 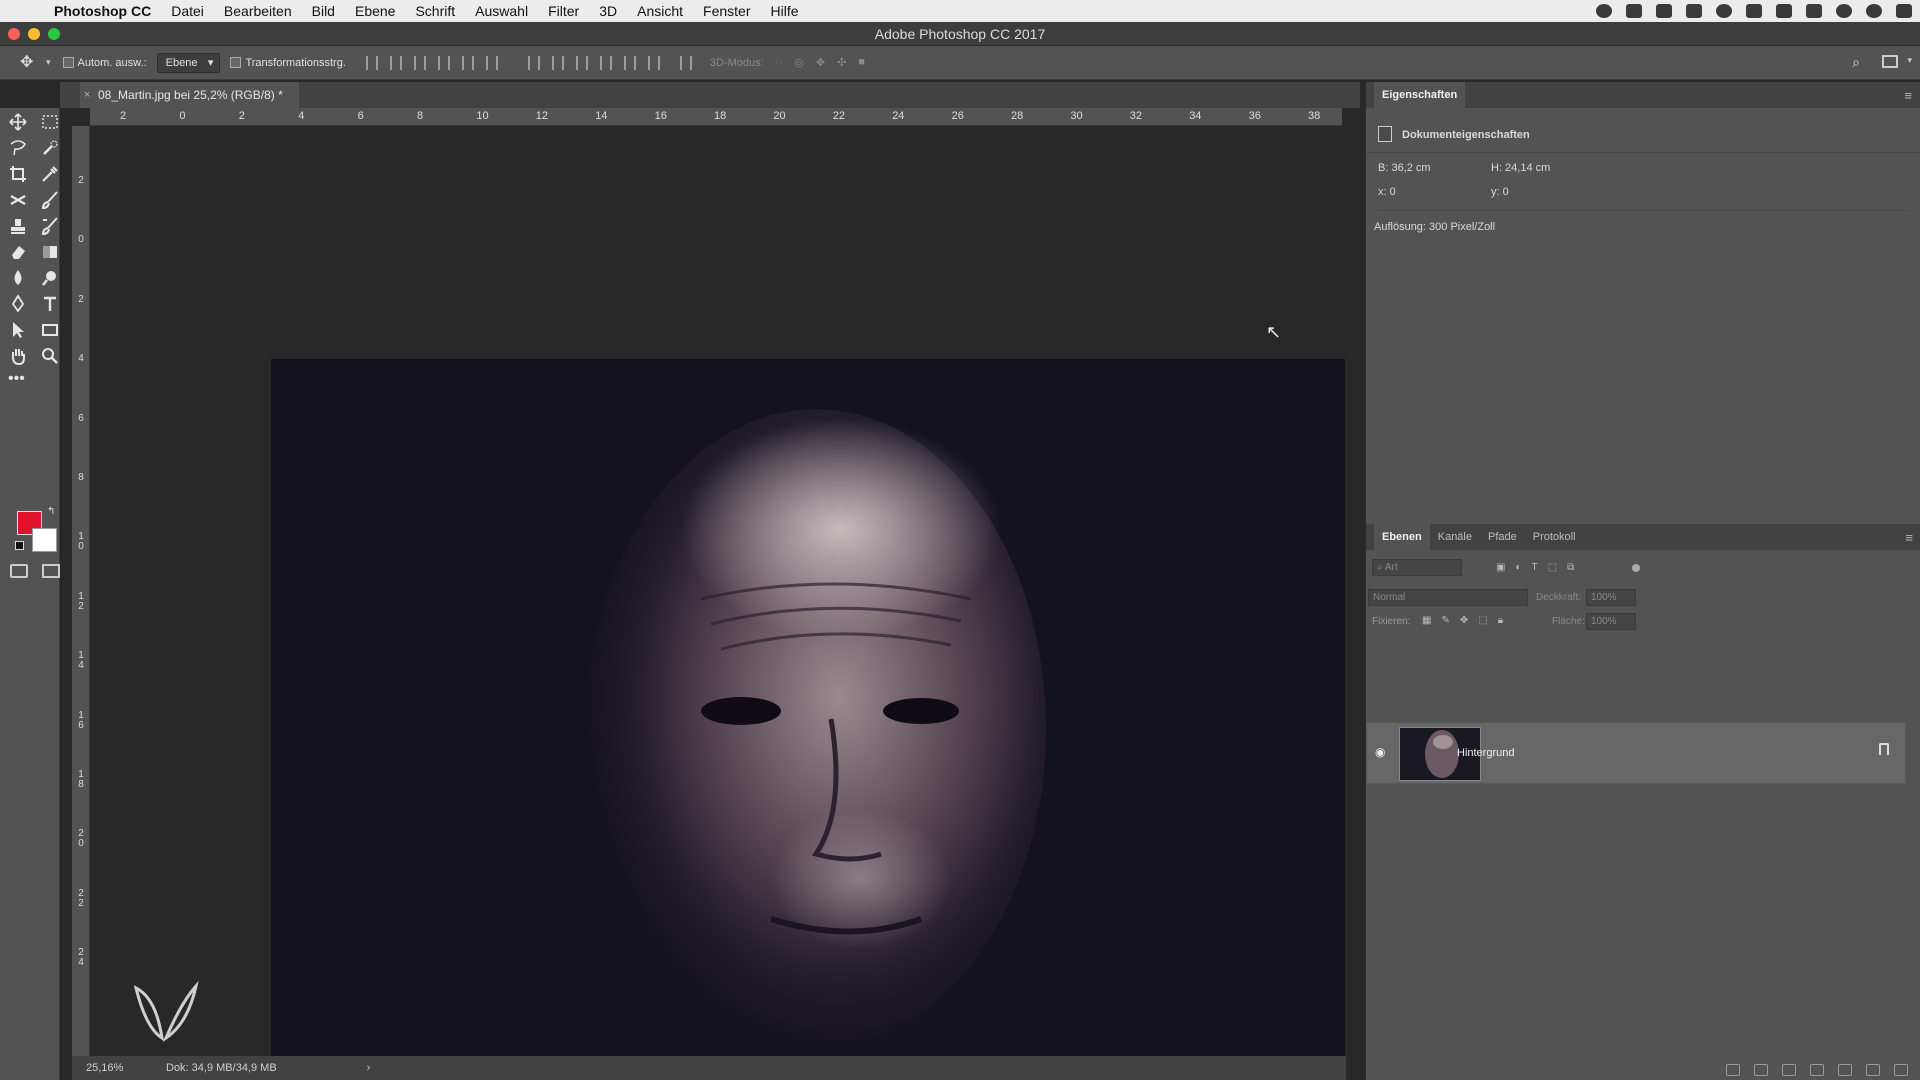 What do you see at coordinates (189, 95) in the screenshot?
I see `document-tab: × 08_Martin.jpg bei 25,2% (RGB/8) *` at bounding box center [189, 95].